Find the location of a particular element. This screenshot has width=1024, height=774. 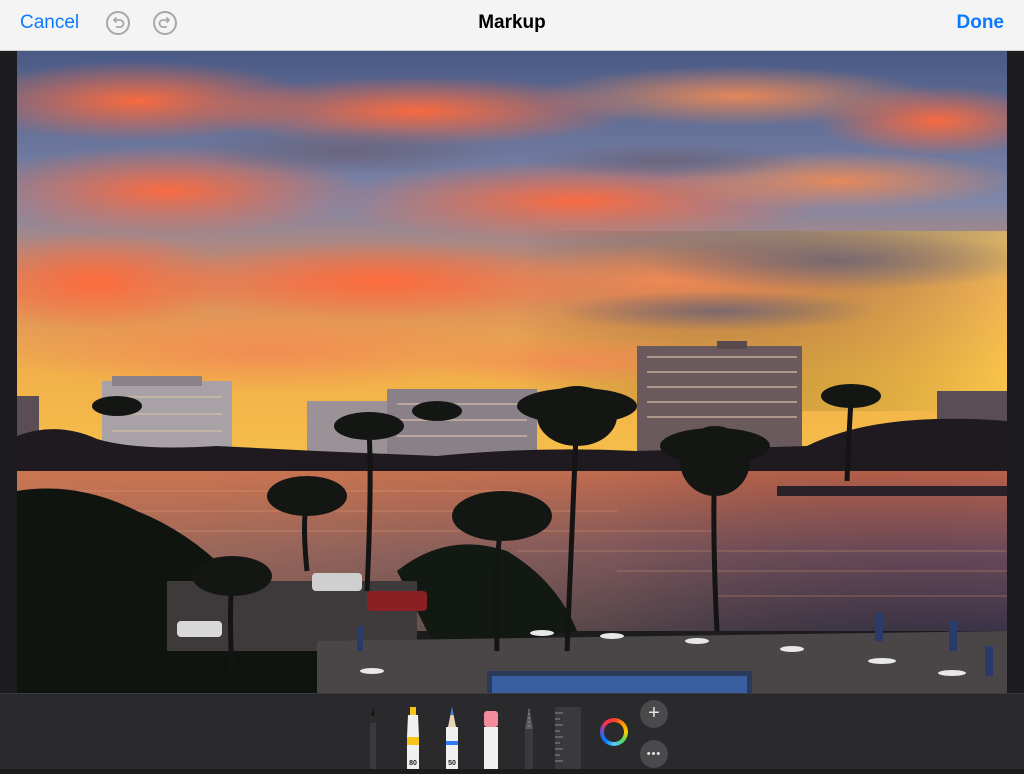

lasso-icon is located at coordinates (529, 738).